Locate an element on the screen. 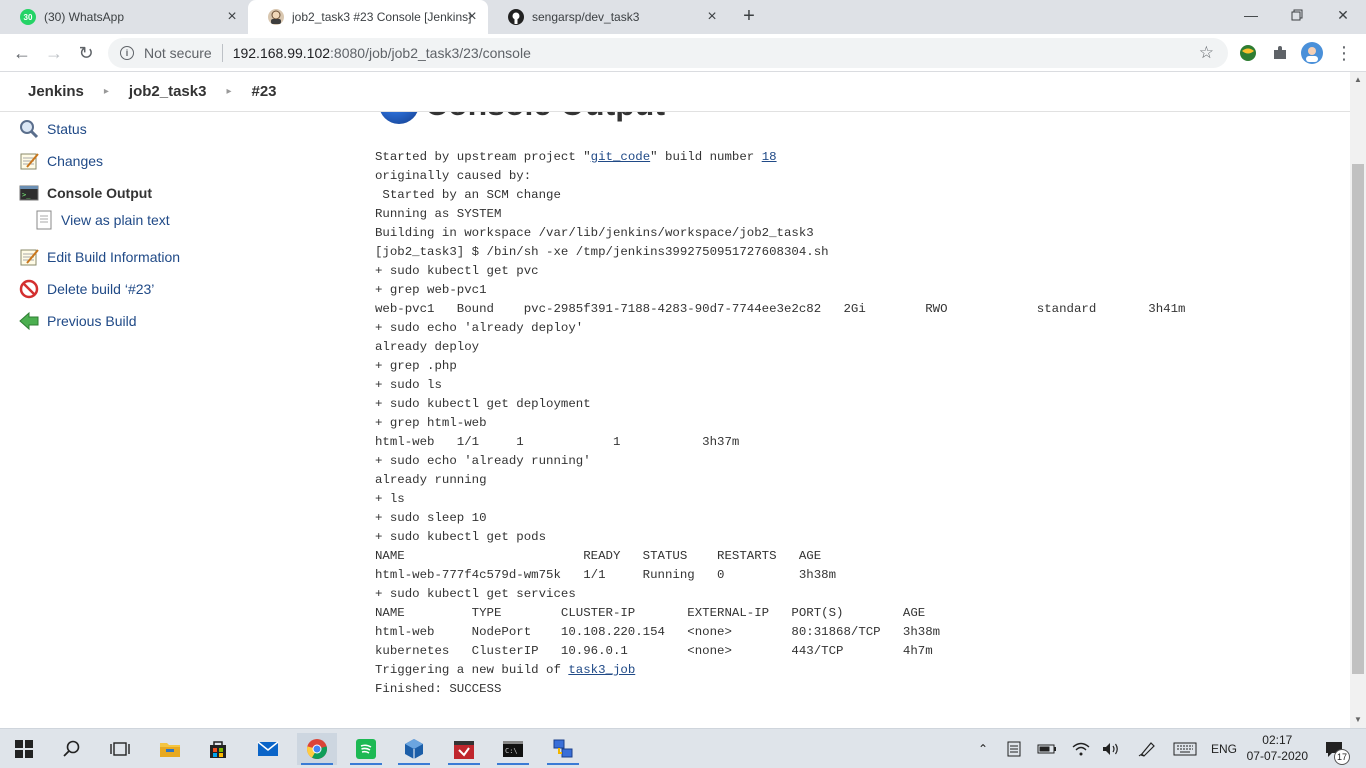  task-previous-build: Previous Build is located at coordinates (77, 321).